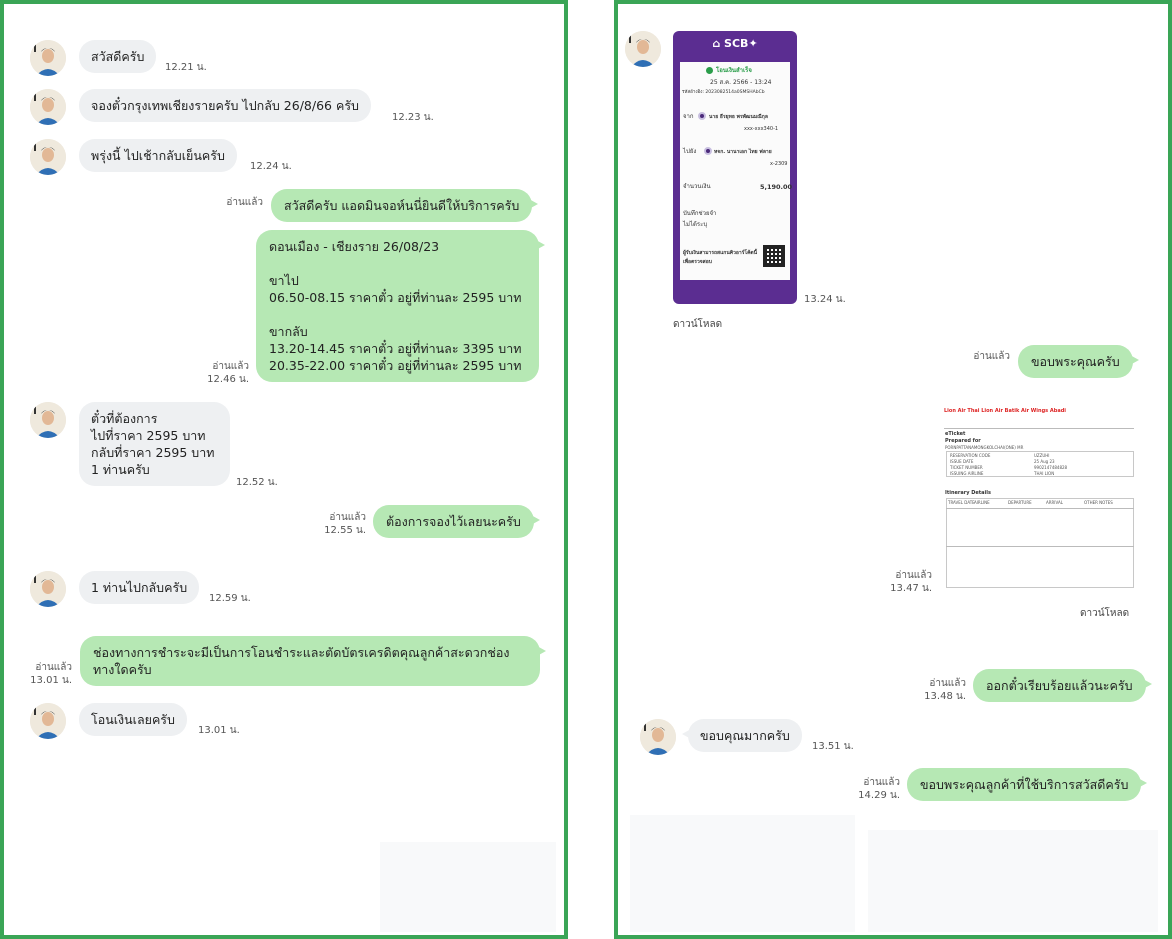  I want to click on read-receipt: อ่านแล้ว 12.55 น., so click(345, 524).